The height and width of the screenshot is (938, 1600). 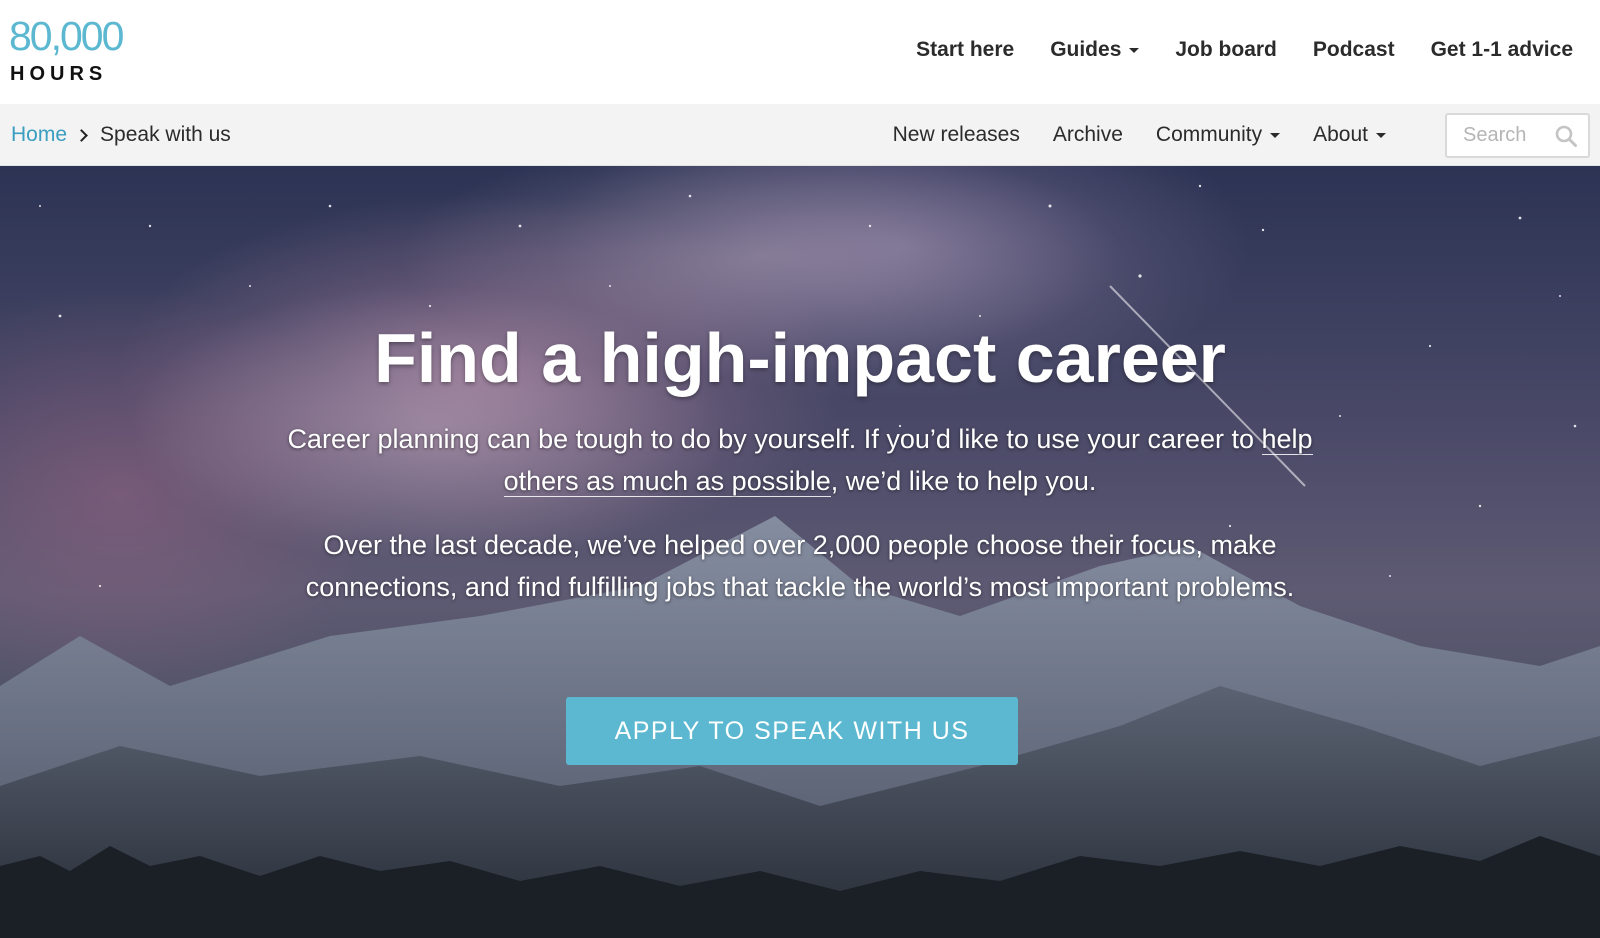 I want to click on nav-label: Job board, so click(x=1226, y=49).